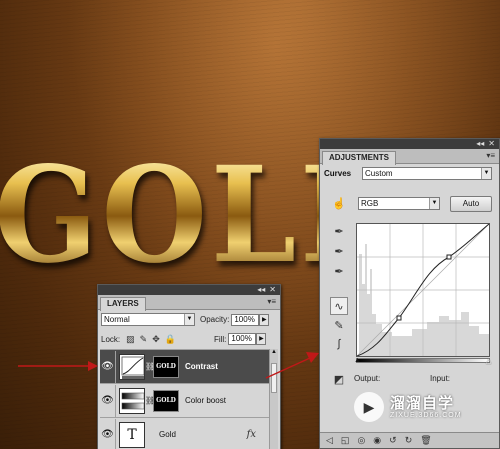  I want to click on annotation-arrow-left, so click(58, 366).